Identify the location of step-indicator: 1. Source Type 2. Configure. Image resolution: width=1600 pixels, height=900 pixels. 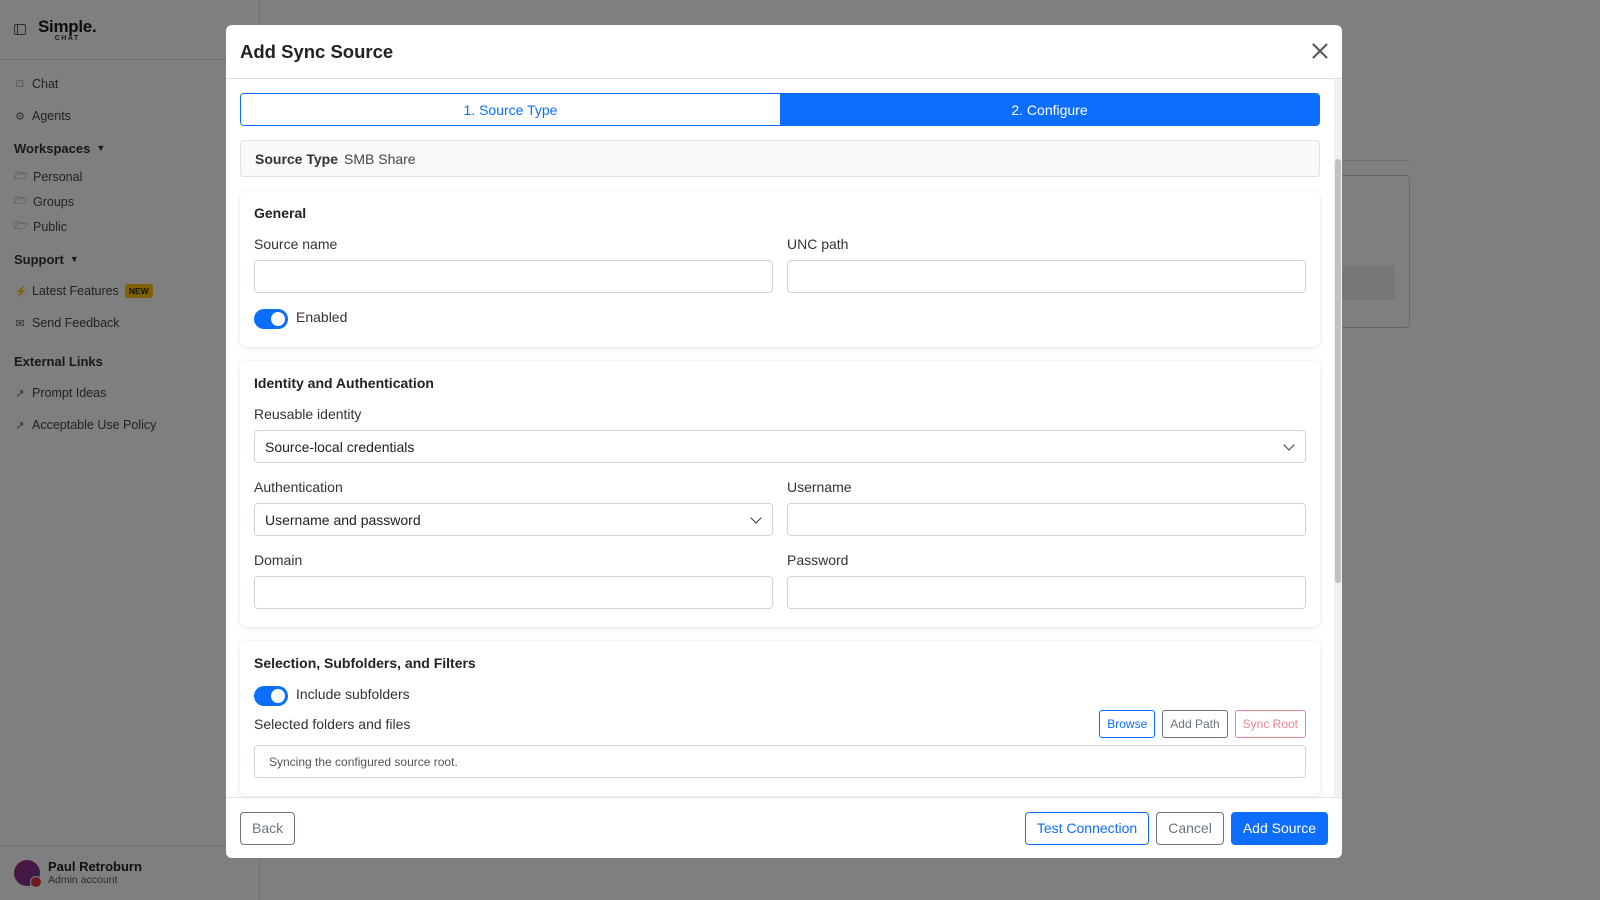
(780, 109).